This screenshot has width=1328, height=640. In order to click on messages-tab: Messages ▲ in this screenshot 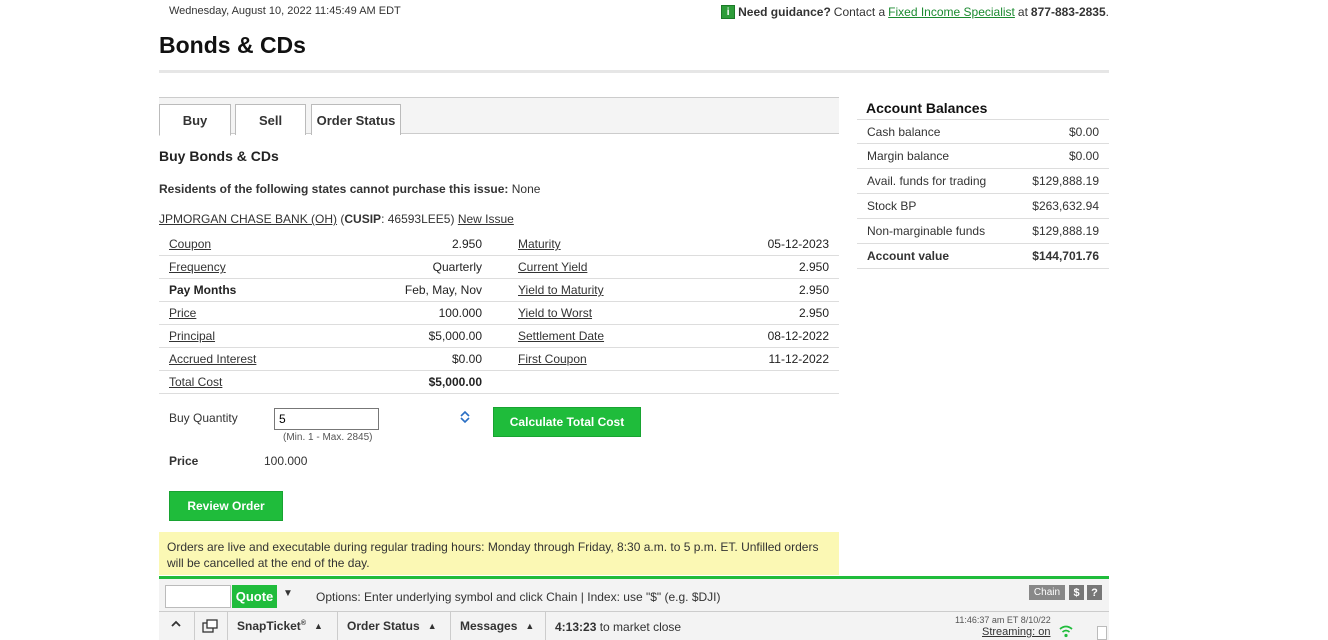, I will do `click(497, 626)`.